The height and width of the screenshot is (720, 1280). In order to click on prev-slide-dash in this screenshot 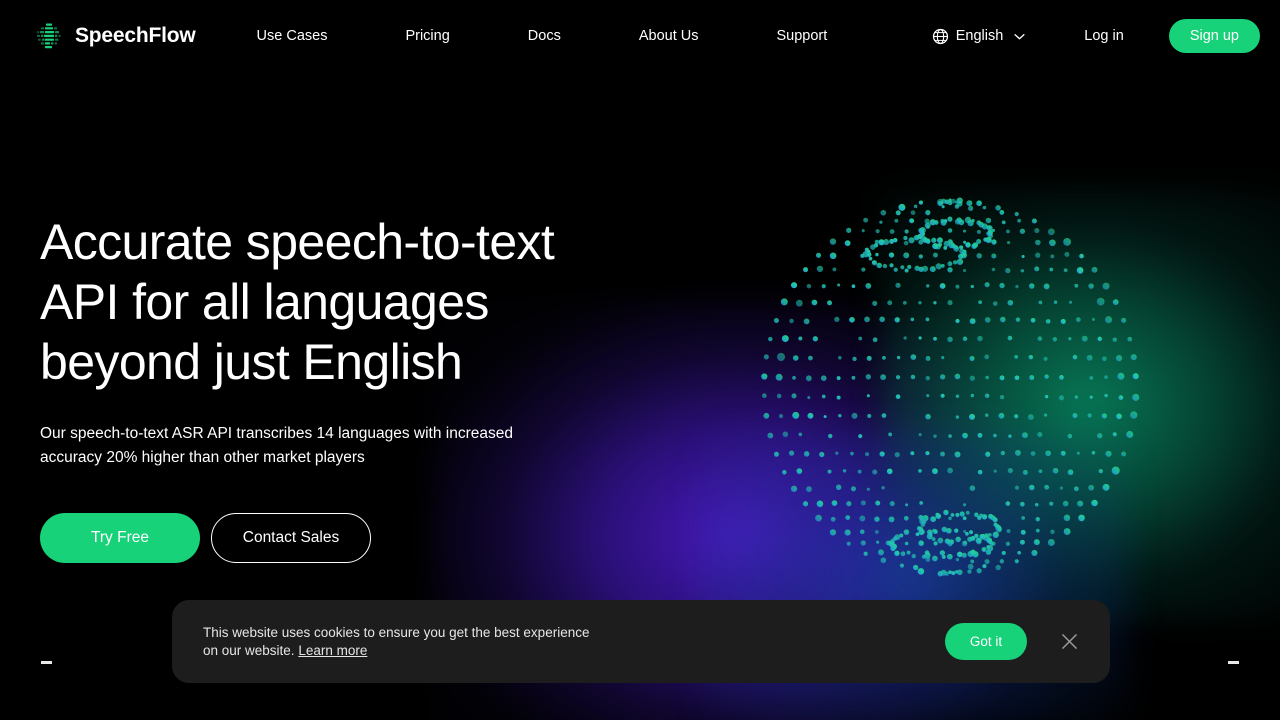, I will do `click(46, 662)`.